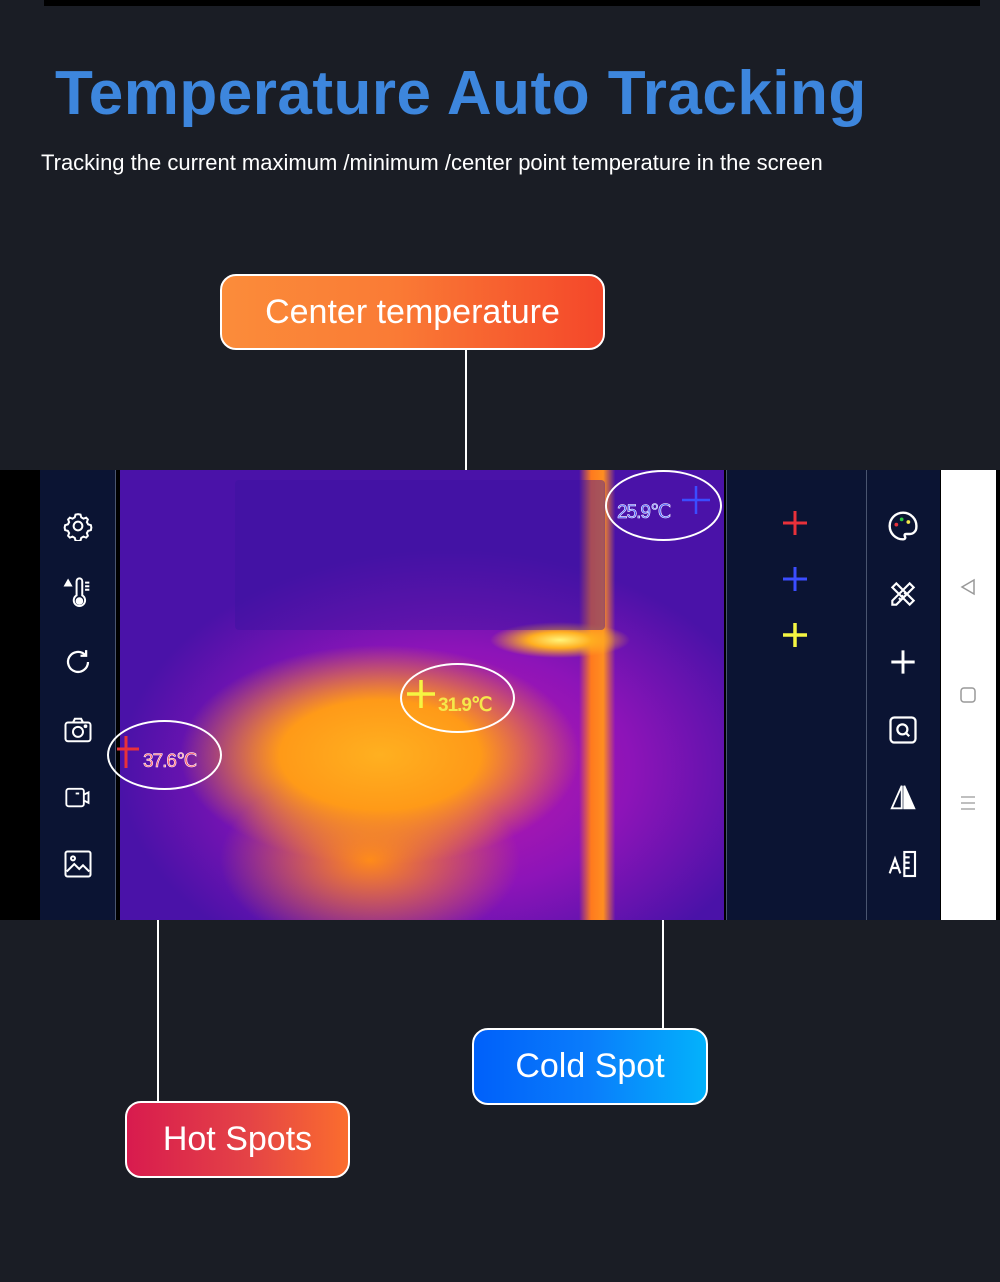 Image resolution: width=1000 pixels, height=1282 pixels. I want to click on measure-tools-icon, so click(903, 594).